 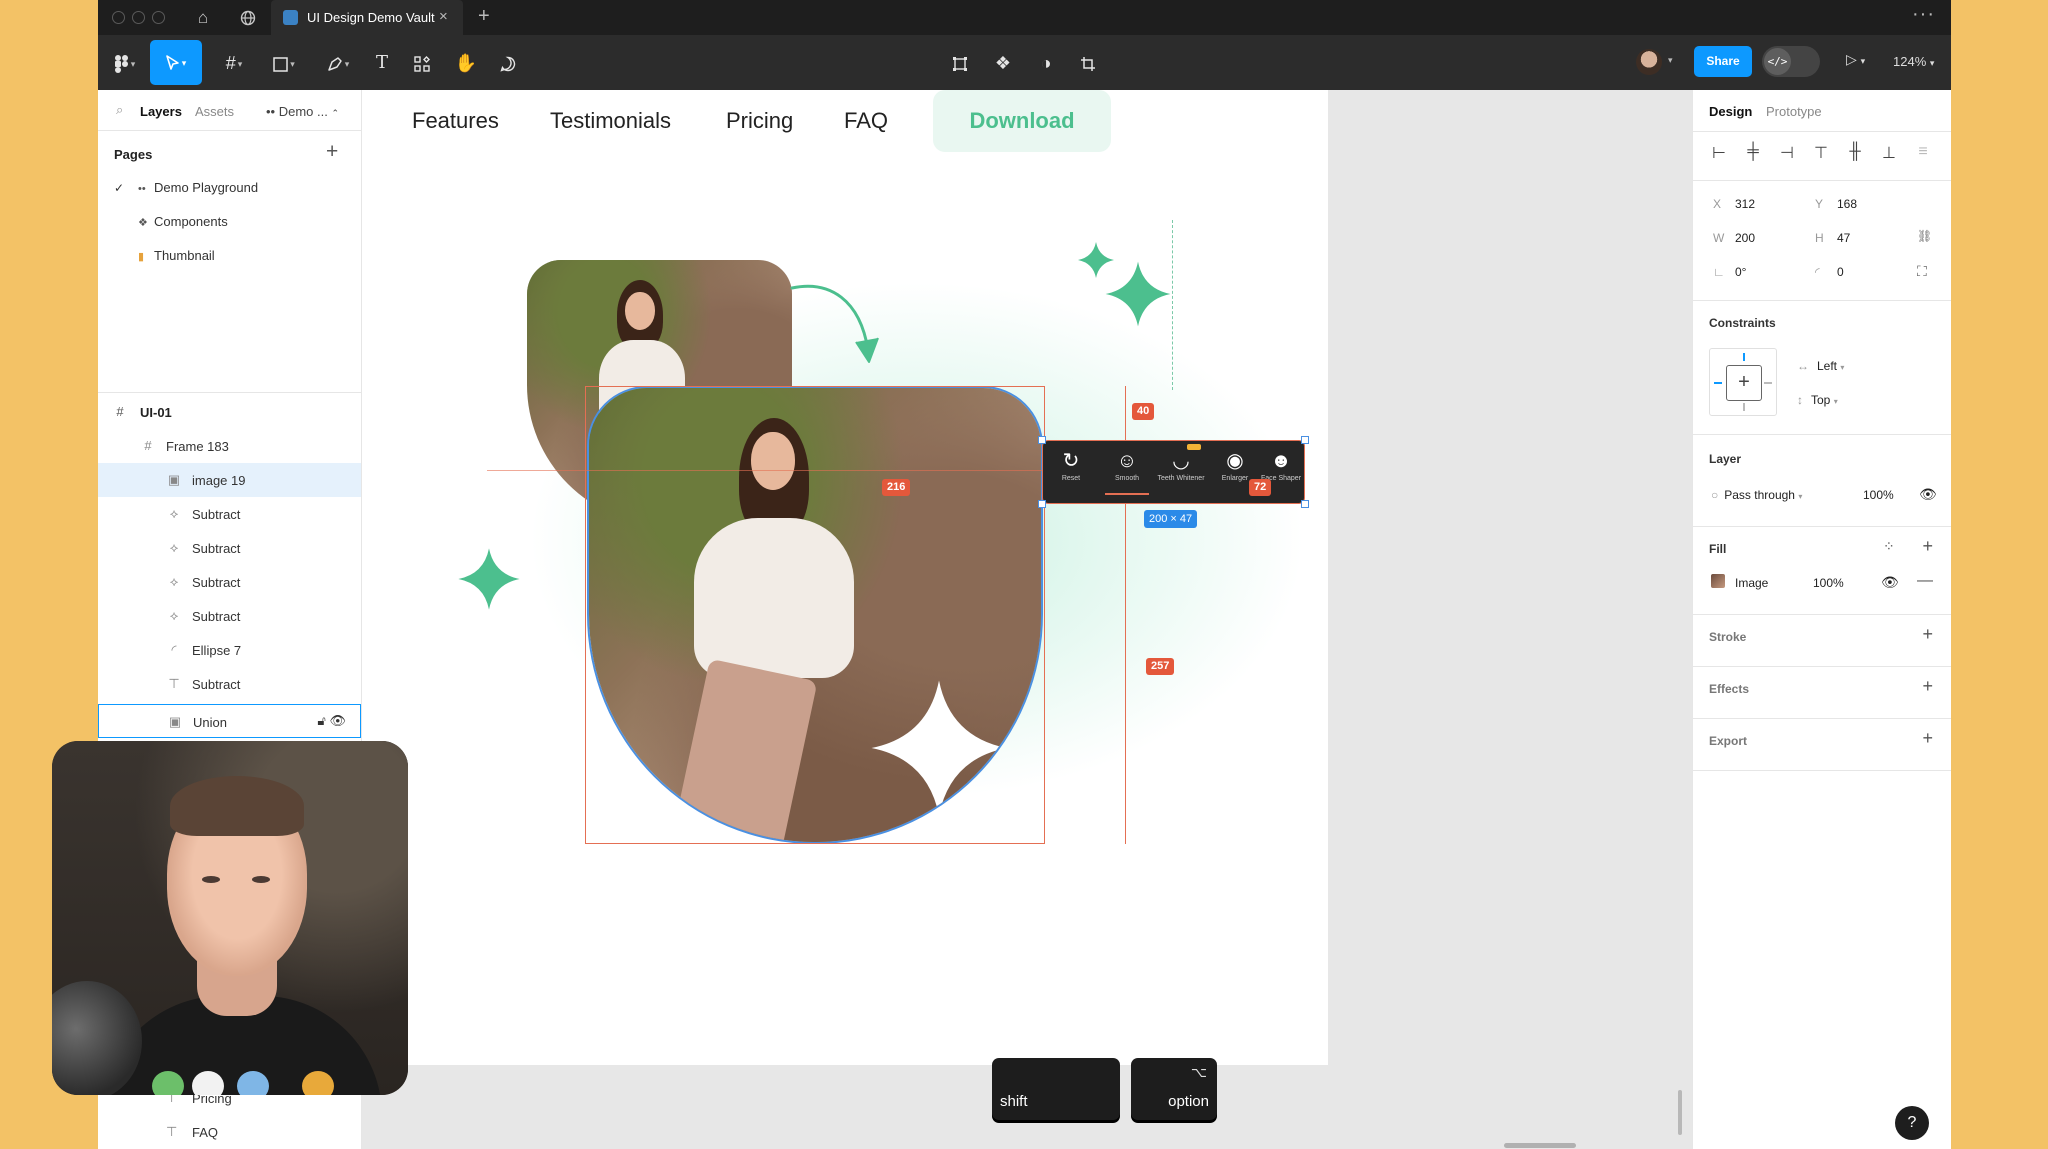 I want to click on height-field: H 47, so click(x=1832, y=238).